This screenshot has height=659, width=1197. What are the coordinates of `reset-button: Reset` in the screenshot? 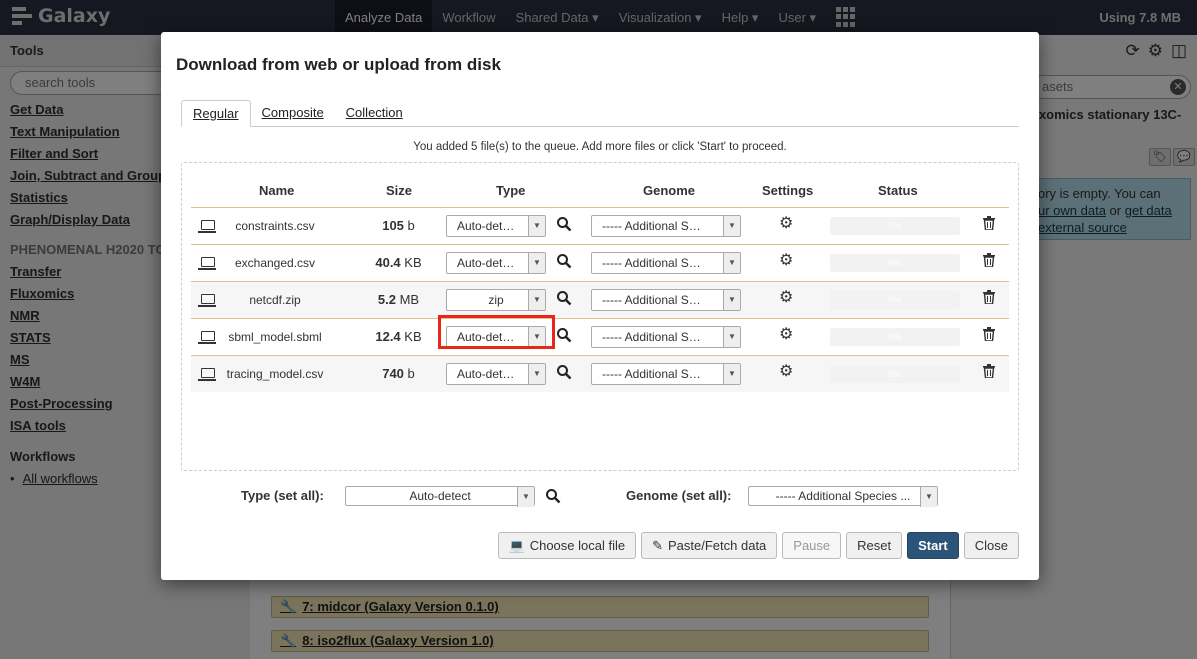 It's located at (874, 545).